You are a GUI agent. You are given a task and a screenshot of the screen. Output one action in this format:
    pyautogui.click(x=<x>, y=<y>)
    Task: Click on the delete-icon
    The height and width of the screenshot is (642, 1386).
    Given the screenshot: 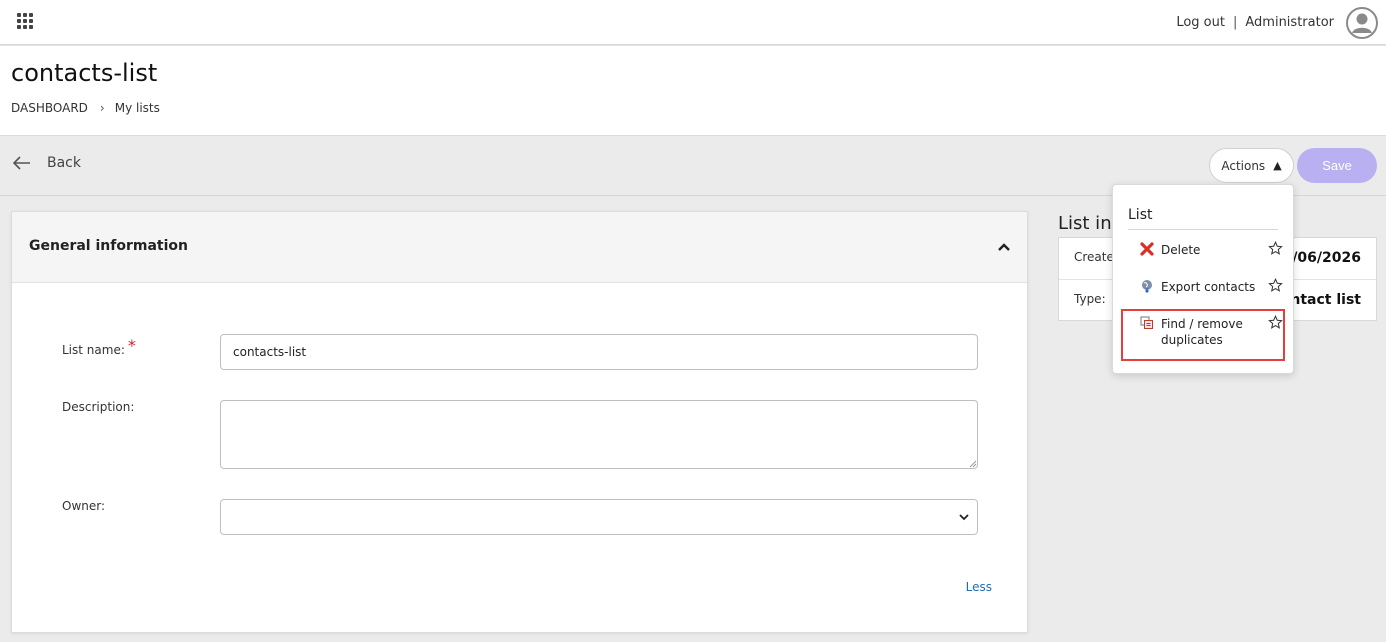 What is the action you would take?
    pyautogui.click(x=1147, y=249)
    